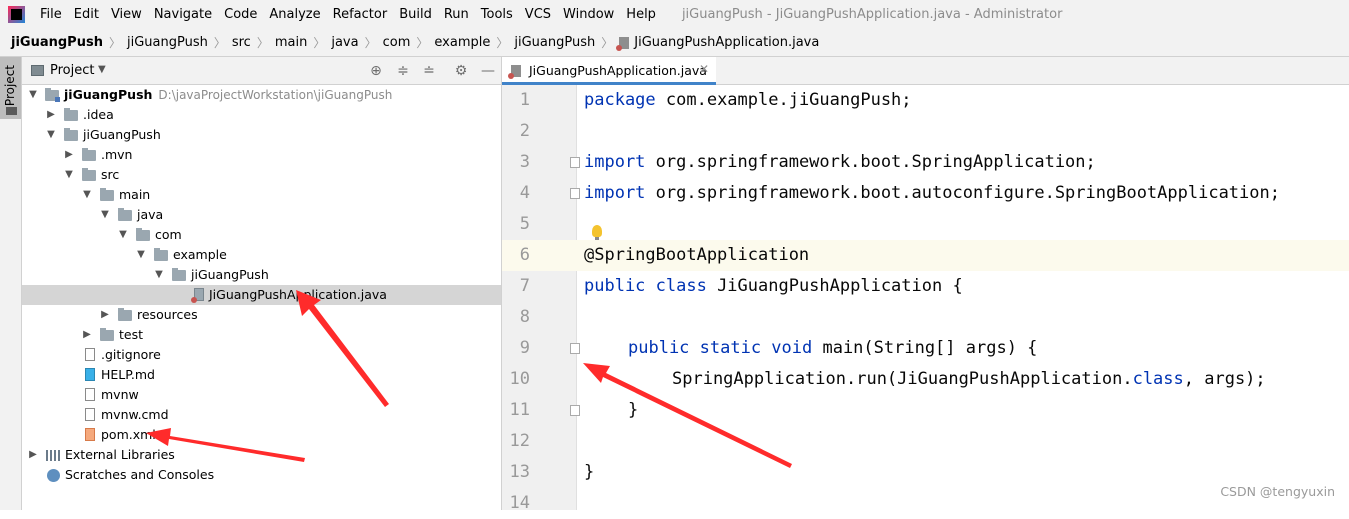  What do you see at coordinates (37, 70) in the screenshot?
I see `project-view-icon` at bounding box center [37, 70].